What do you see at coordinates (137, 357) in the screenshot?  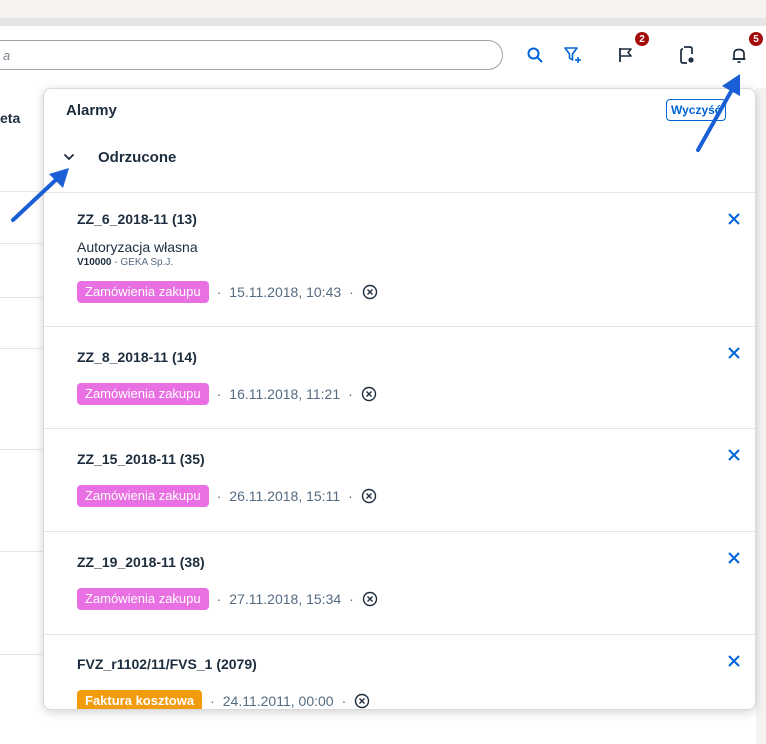 I see `card-title: ZZ_8_2018-11 (14)` at bounding box center [137, 357].